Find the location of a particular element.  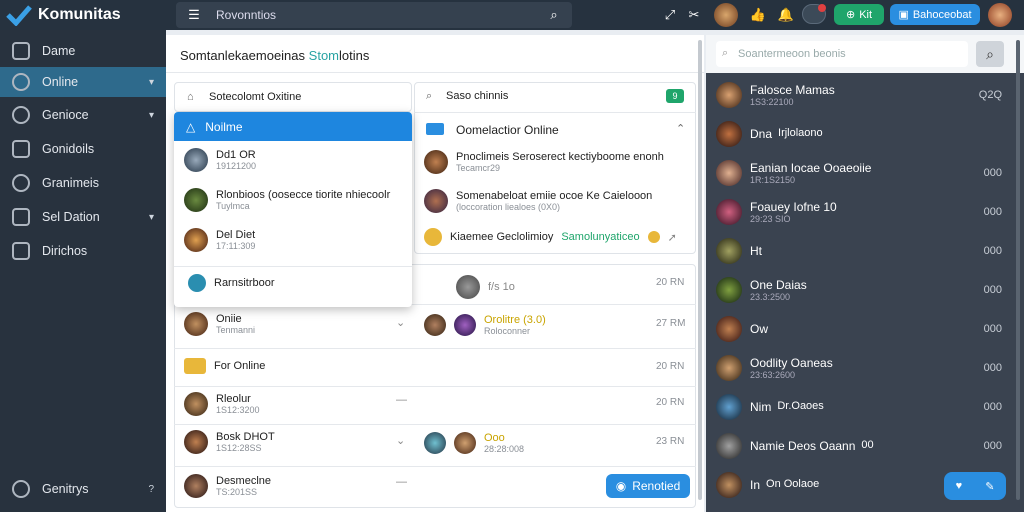

sidebar-item-online: Online ▾ is located at coordinates (83, 82).